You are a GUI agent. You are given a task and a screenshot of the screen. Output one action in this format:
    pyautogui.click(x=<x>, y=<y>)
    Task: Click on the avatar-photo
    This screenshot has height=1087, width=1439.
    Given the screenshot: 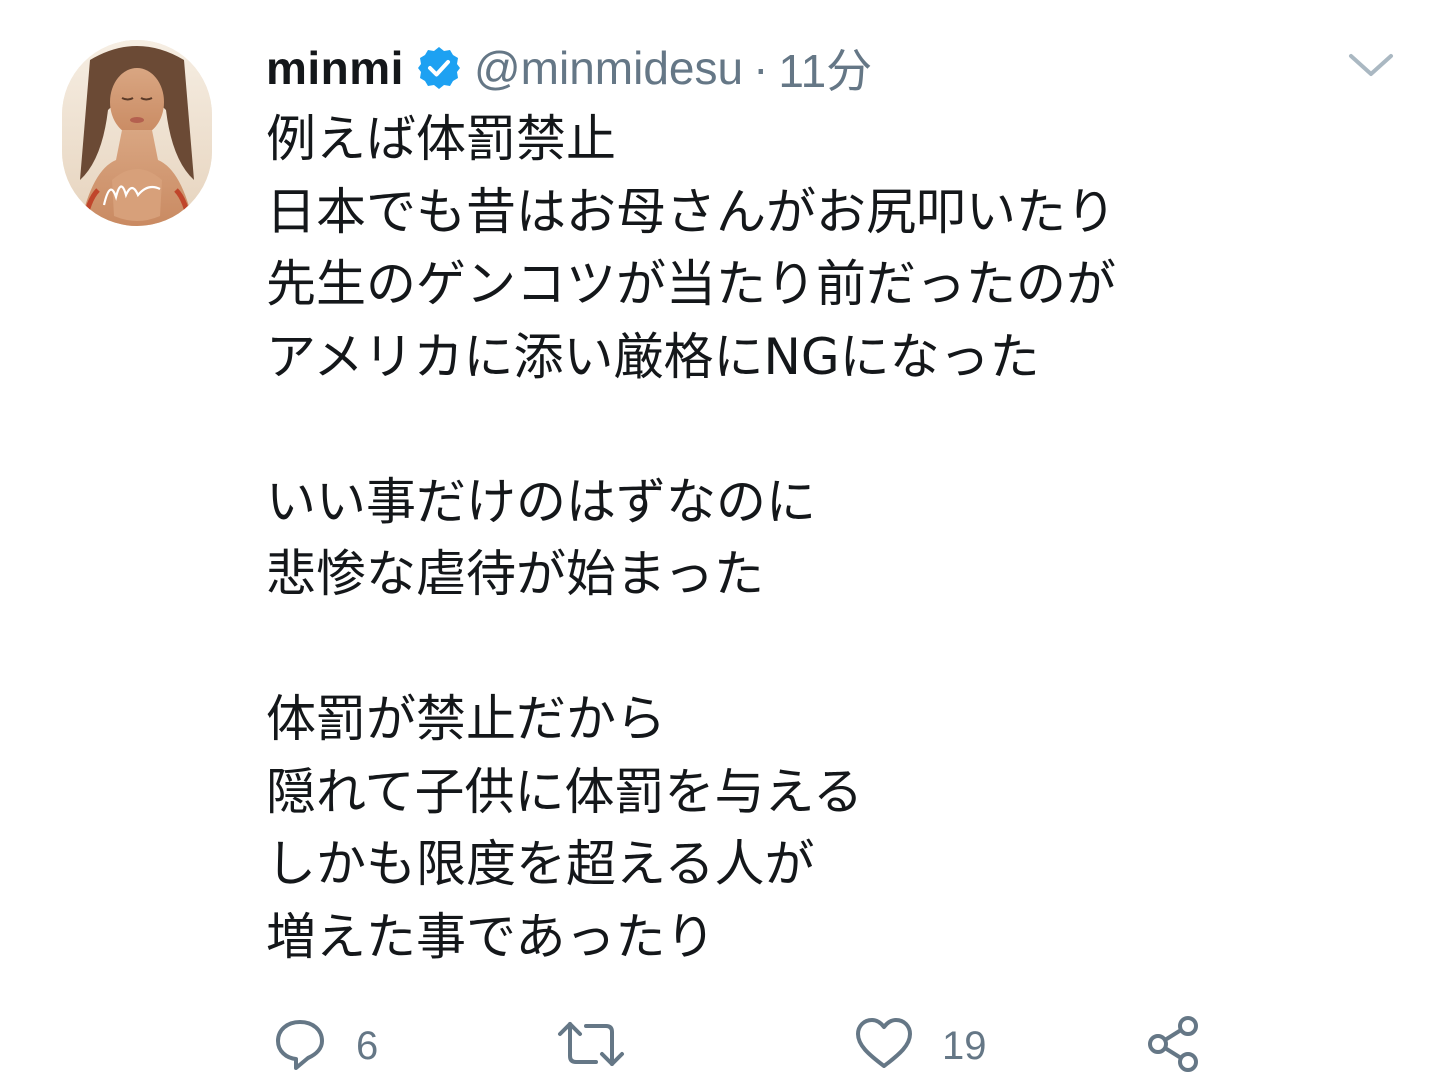 What is the action you would take?
    pyautogui.click(x=137, y=133)
    